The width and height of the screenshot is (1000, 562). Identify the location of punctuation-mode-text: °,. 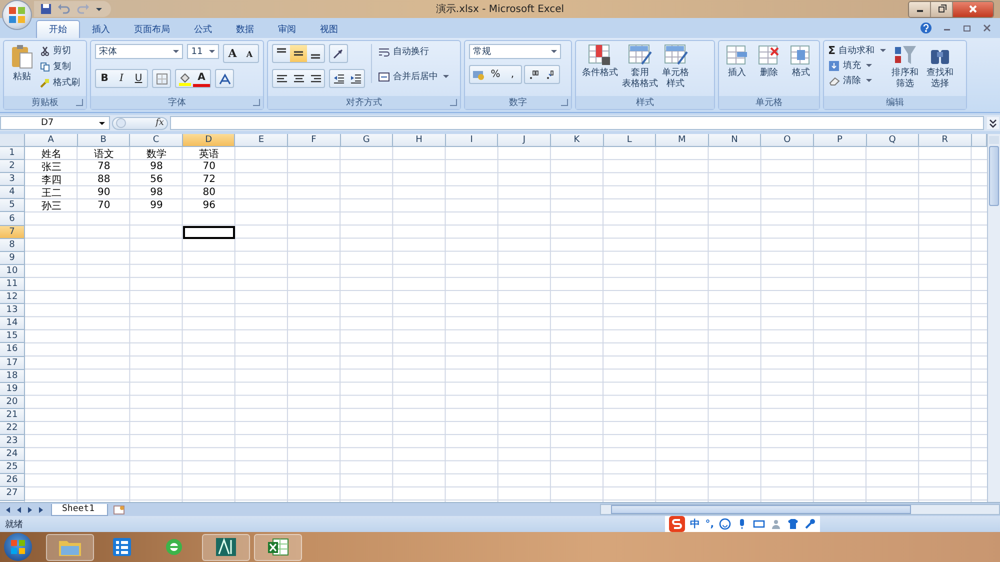
(709, 524).